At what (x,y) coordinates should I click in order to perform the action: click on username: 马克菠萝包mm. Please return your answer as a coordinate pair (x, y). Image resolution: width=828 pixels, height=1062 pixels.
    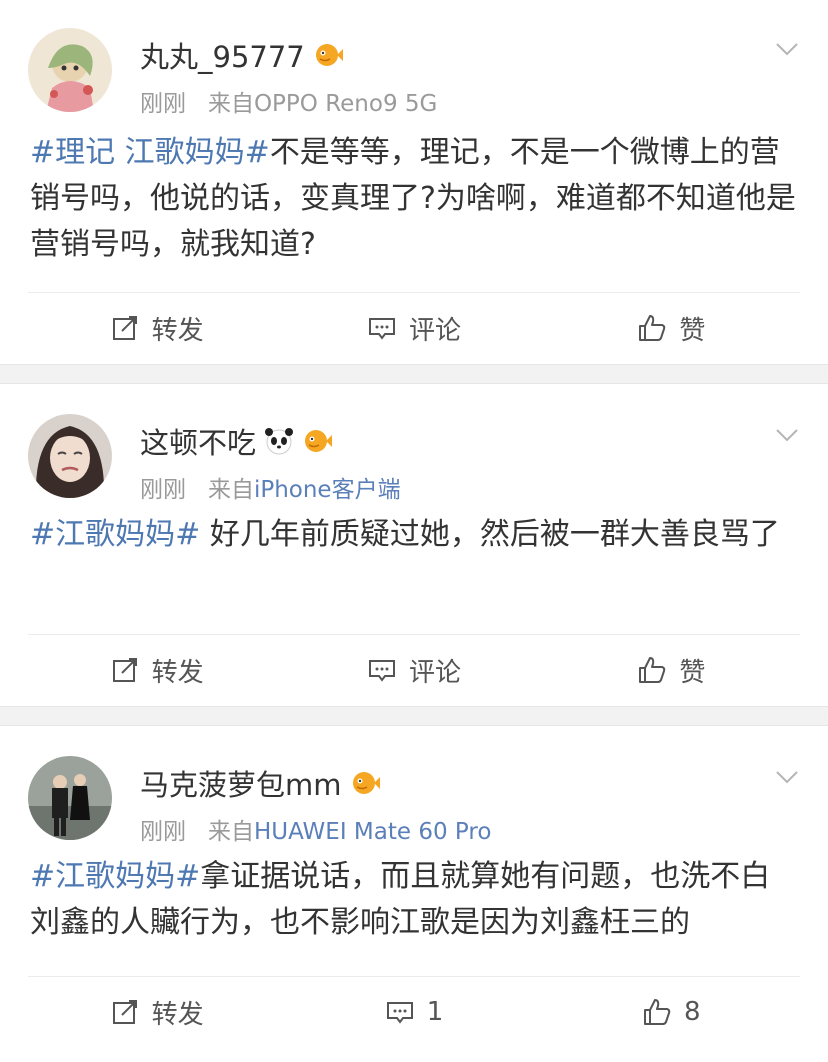
    Looking at the image, I should click on (260, 783).